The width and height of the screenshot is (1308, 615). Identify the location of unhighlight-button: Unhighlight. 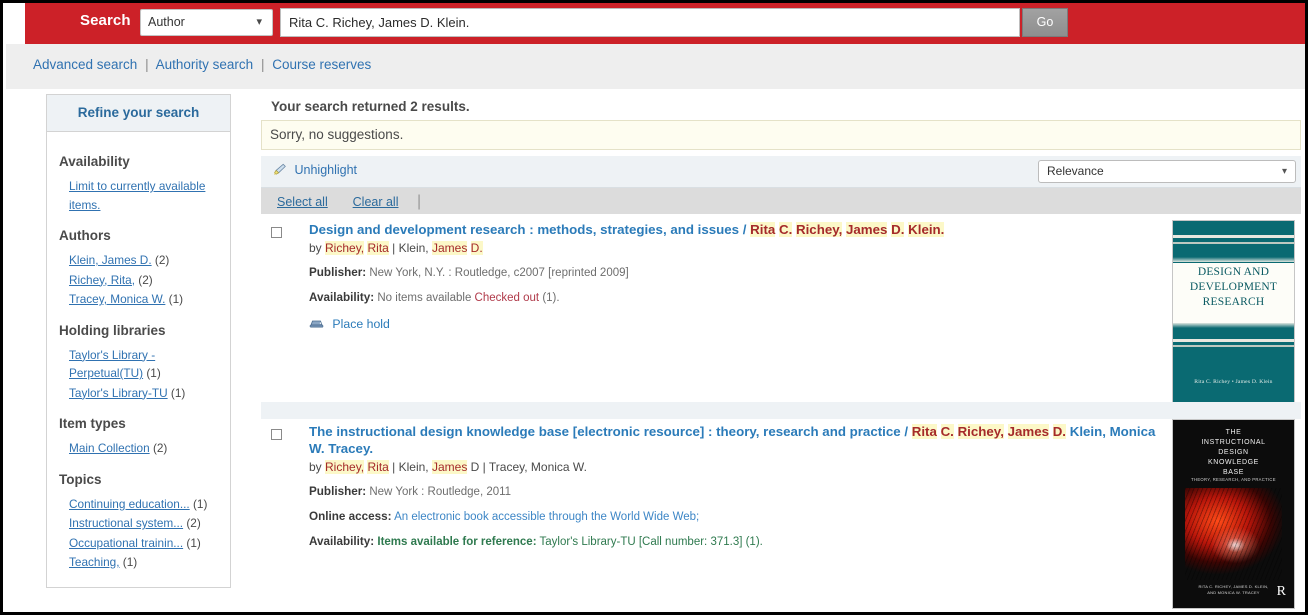
(315, 170).